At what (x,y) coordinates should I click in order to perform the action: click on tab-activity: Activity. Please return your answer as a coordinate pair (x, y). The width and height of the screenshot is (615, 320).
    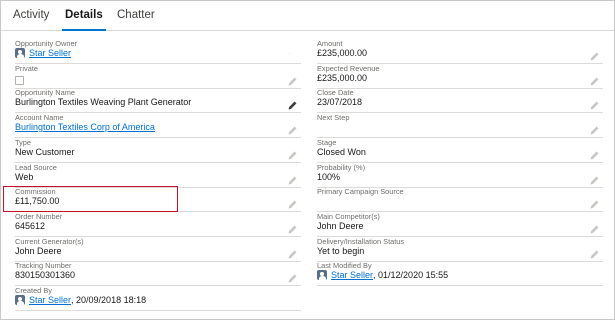
    Looking at the image, I should click on (31, 16).